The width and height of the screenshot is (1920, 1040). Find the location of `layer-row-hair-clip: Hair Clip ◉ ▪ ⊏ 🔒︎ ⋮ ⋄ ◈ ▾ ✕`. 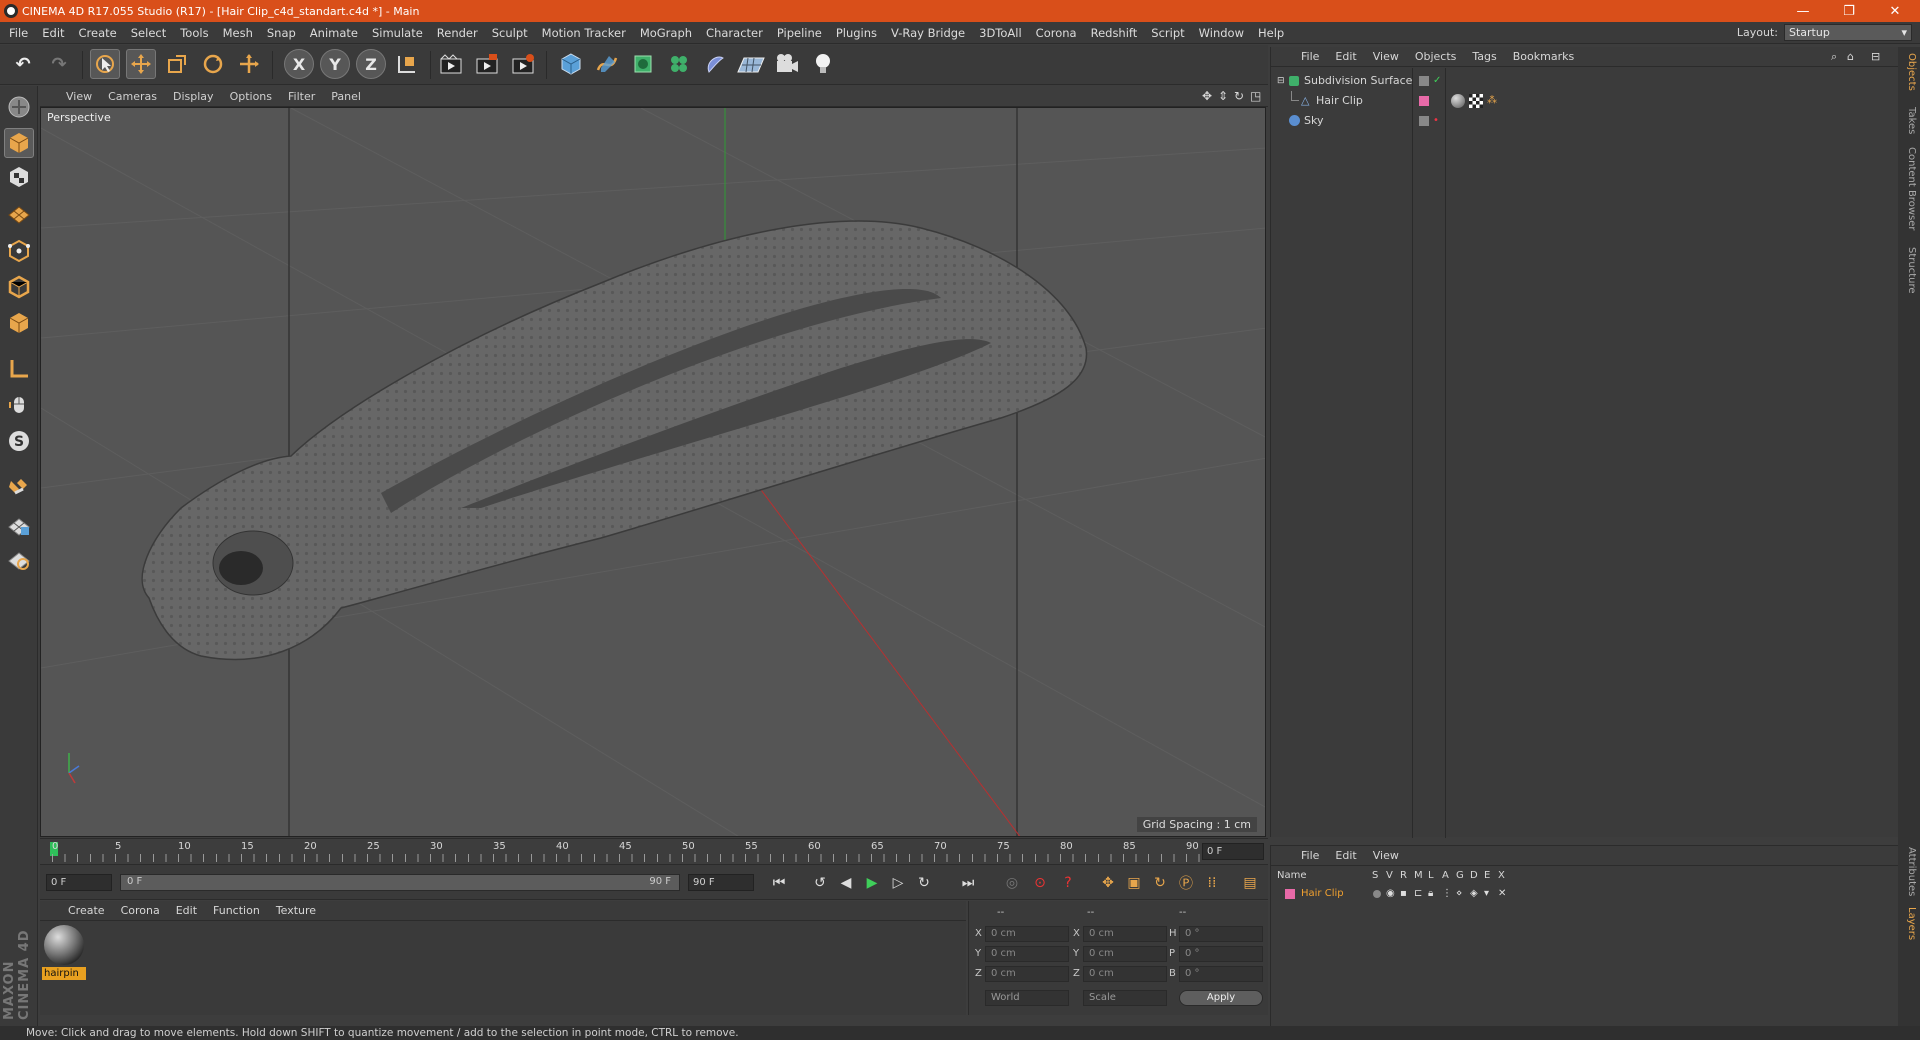

layer-row-hair-clip: Hair Clip ◉ ▪ ⊏ 🔒︎ ⋮ ⋄ ◈ ▾ ✕ is located at coordinates (1585, 893).